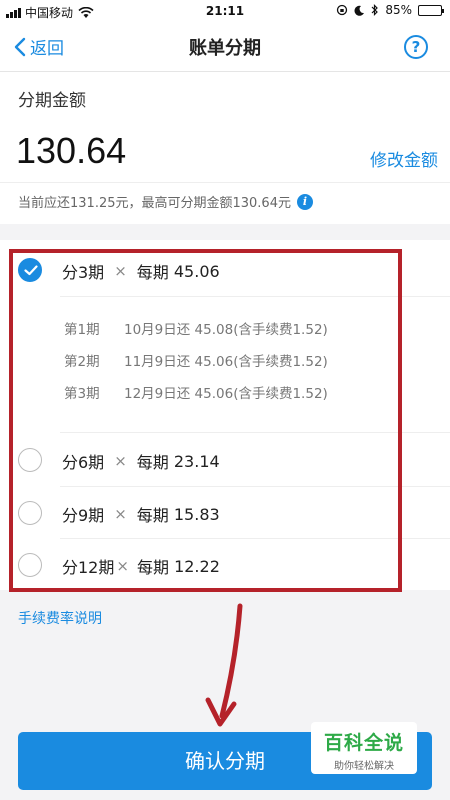 This screenshot has height=800, width=450. I want to click on plan-text: 分6期 × 每期 23.14, so click(141, 461).